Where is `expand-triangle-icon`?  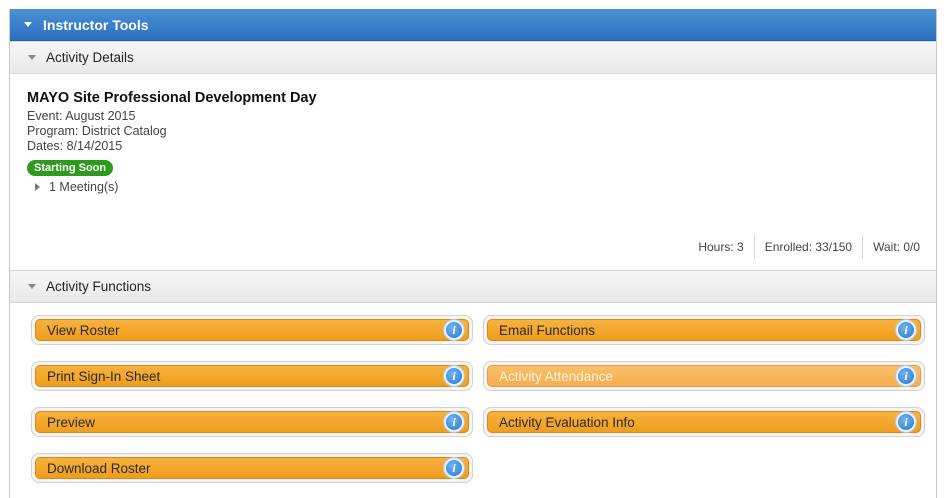
expand-triangle-icon is located at coordinates (37, 187).